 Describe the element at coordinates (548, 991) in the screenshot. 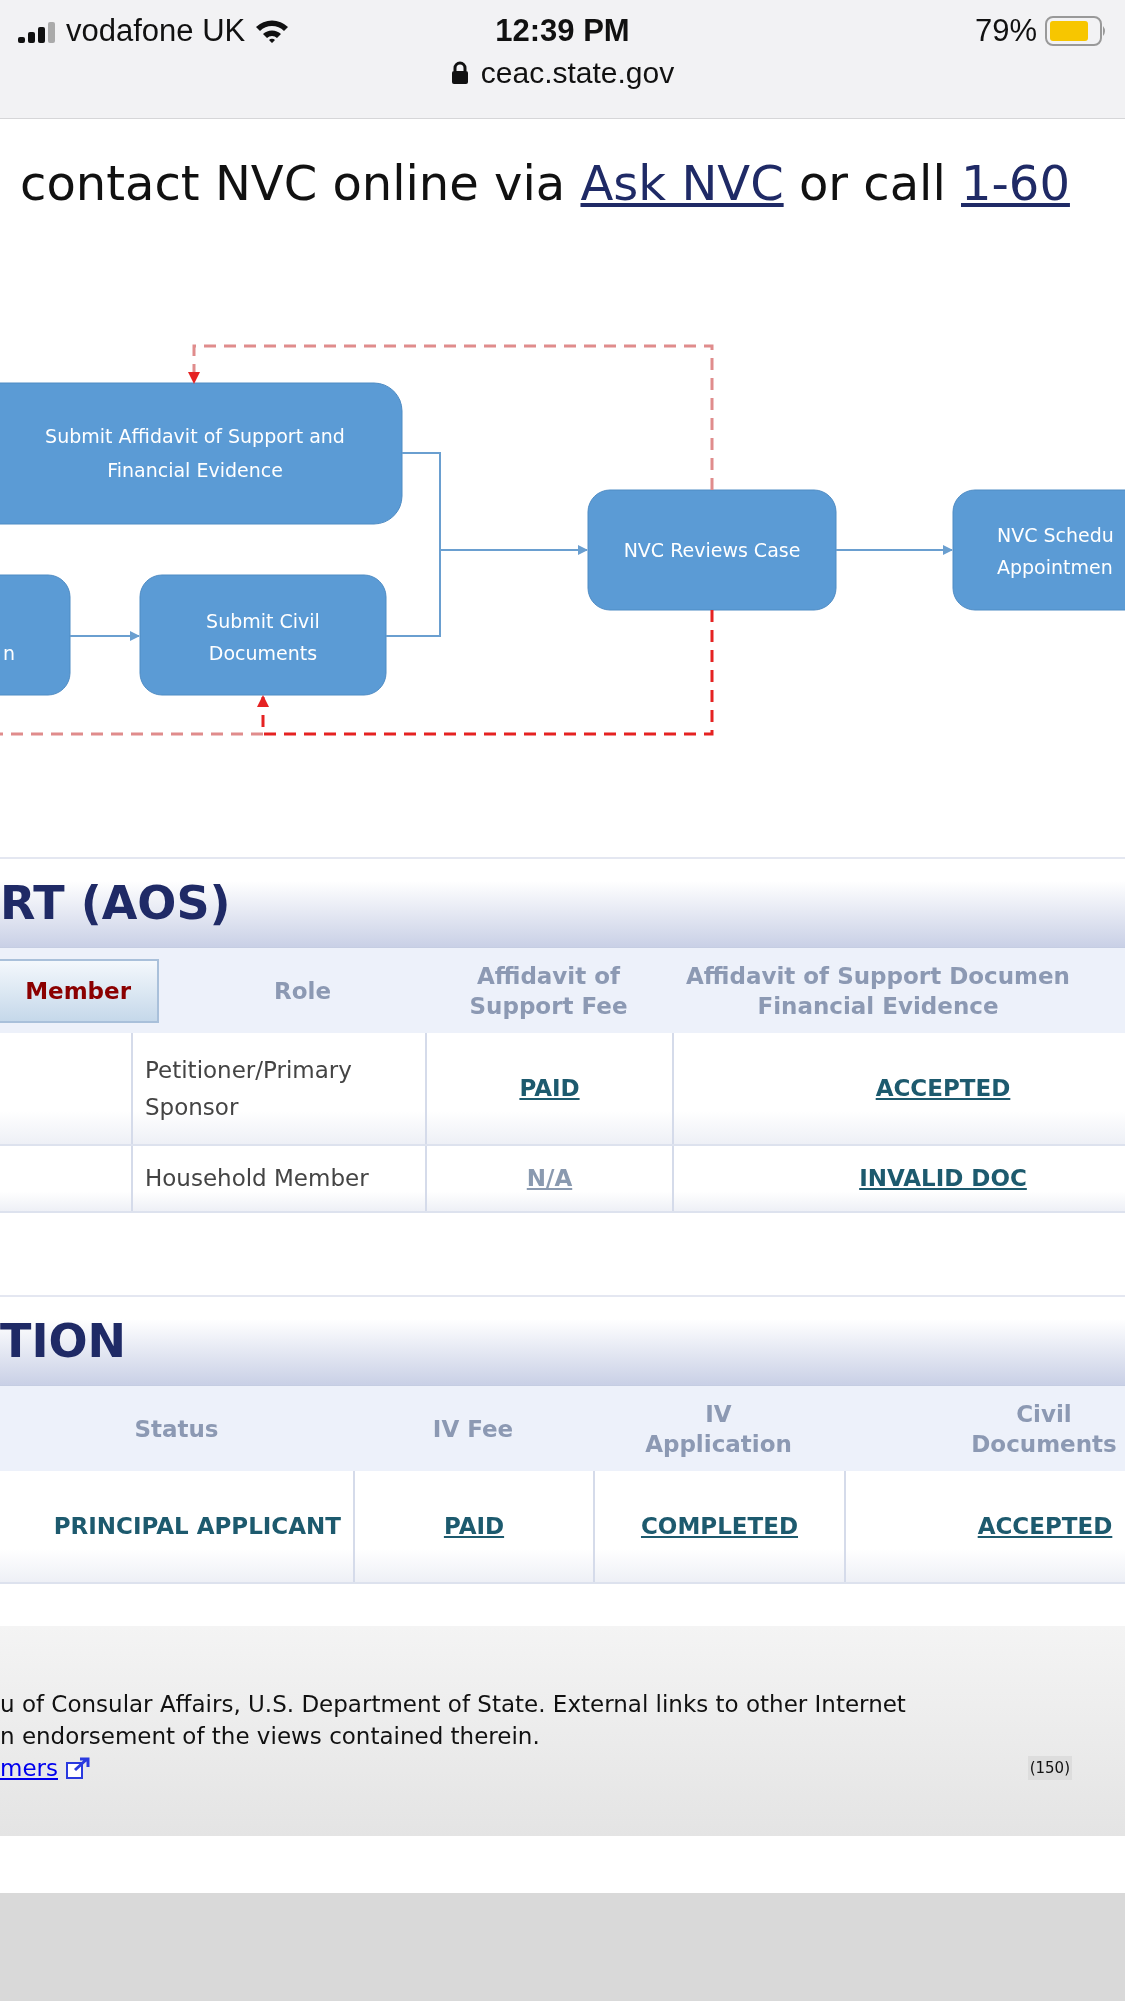

I see `column-header: Affidavit of Support Fee` at that location.